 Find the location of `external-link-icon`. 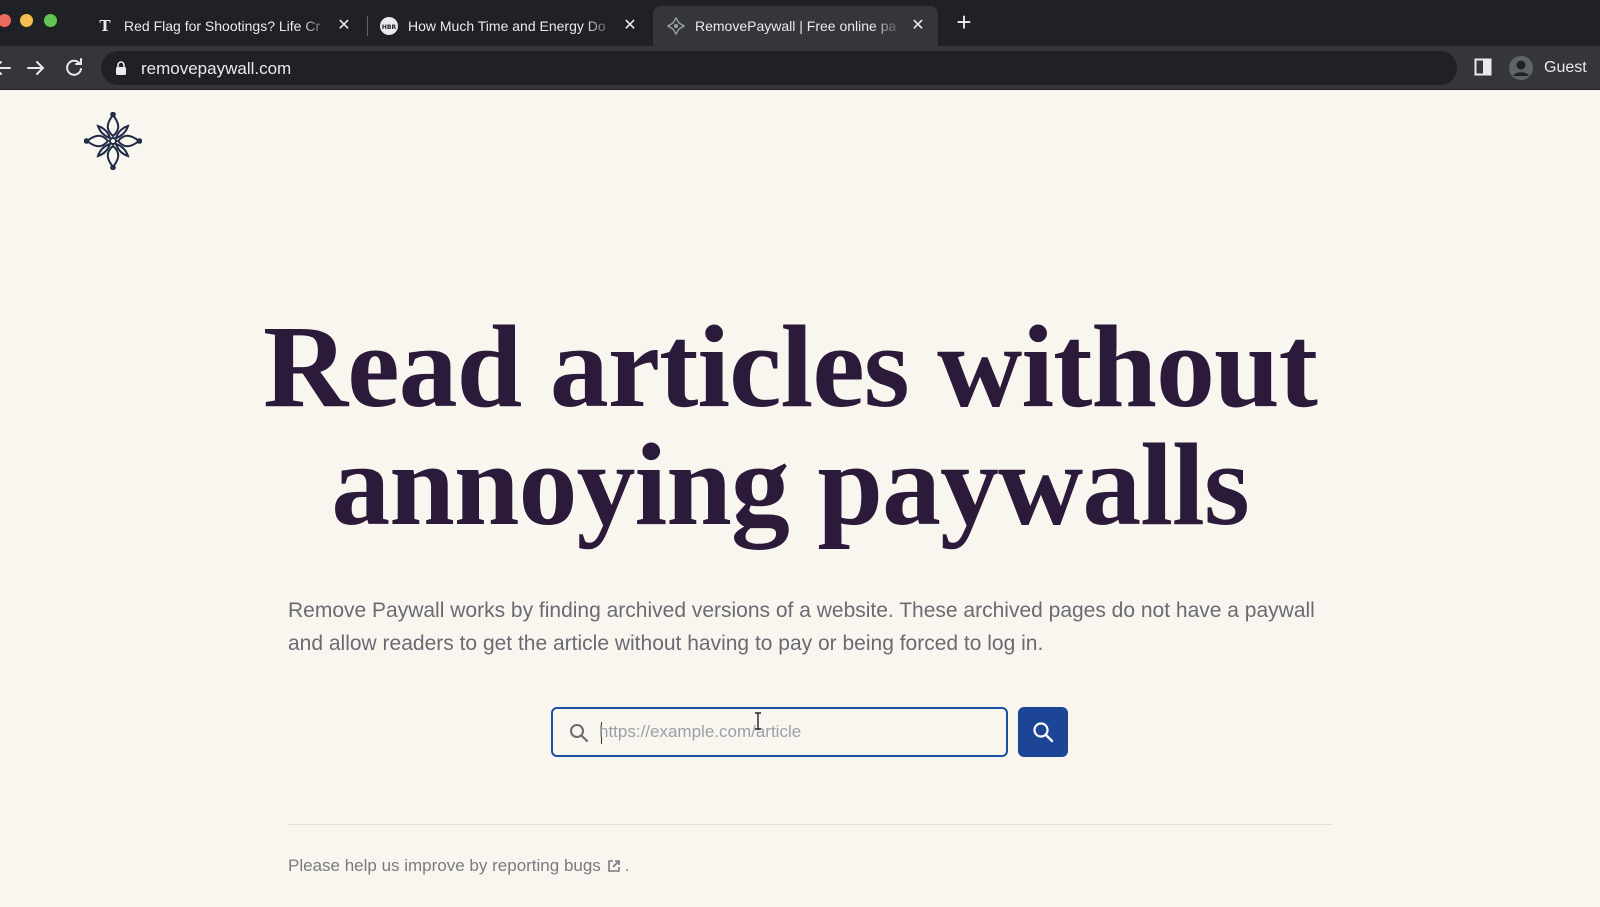

external-link-icon is located at coordinates (614, 866).